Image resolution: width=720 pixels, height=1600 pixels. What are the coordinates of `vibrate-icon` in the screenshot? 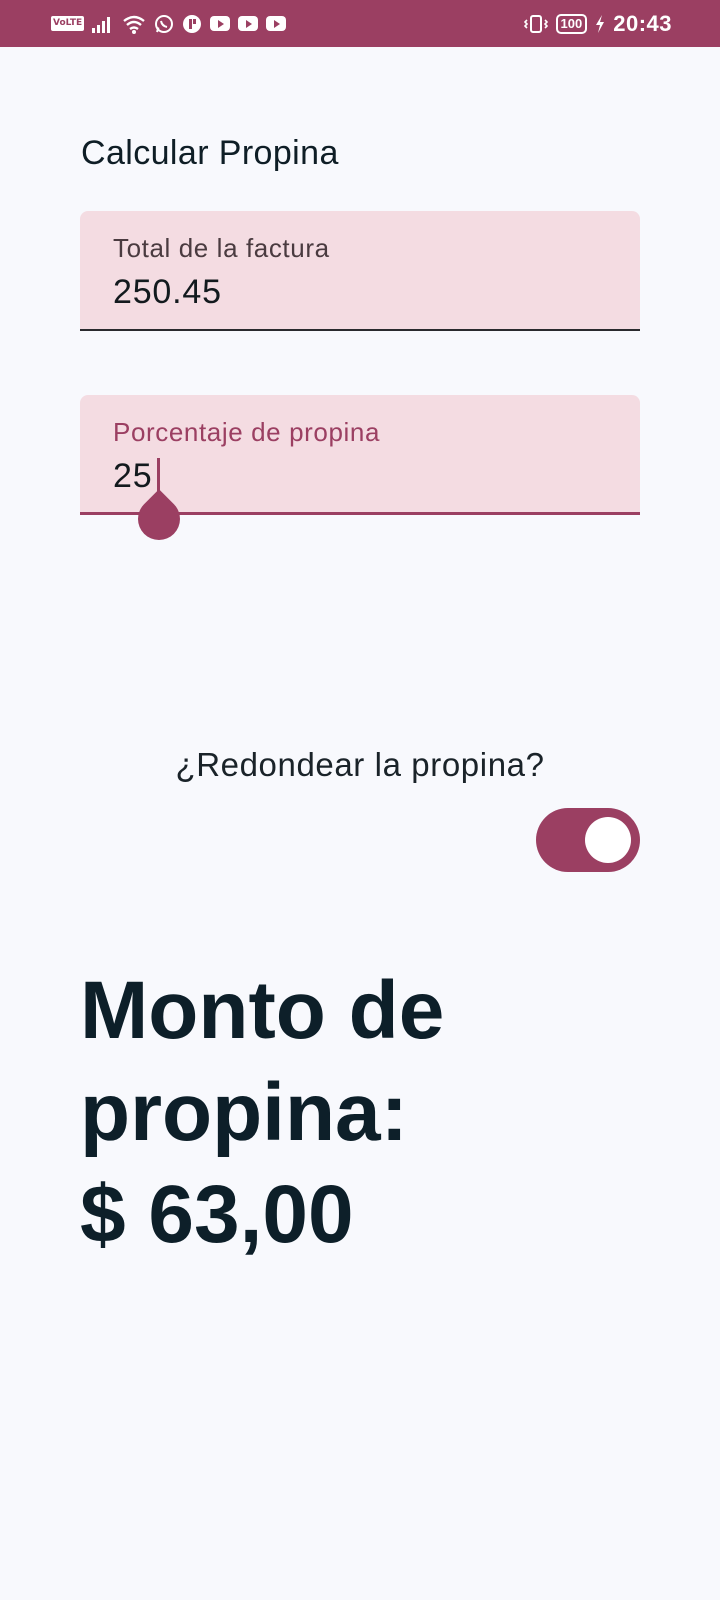 It's located at (535, 24).